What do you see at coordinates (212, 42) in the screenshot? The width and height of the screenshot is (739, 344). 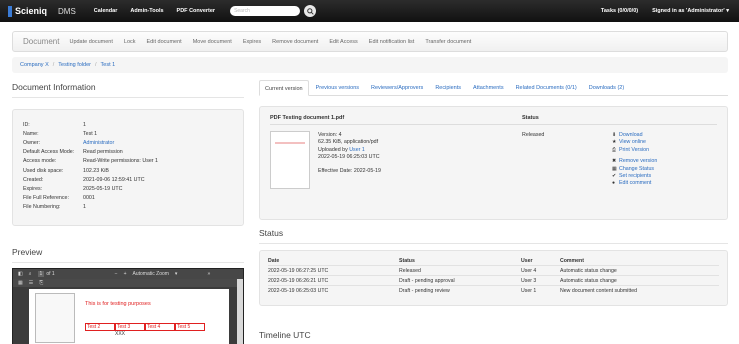 I see `move-document-button: Move document` at bounding box center [212, 42].